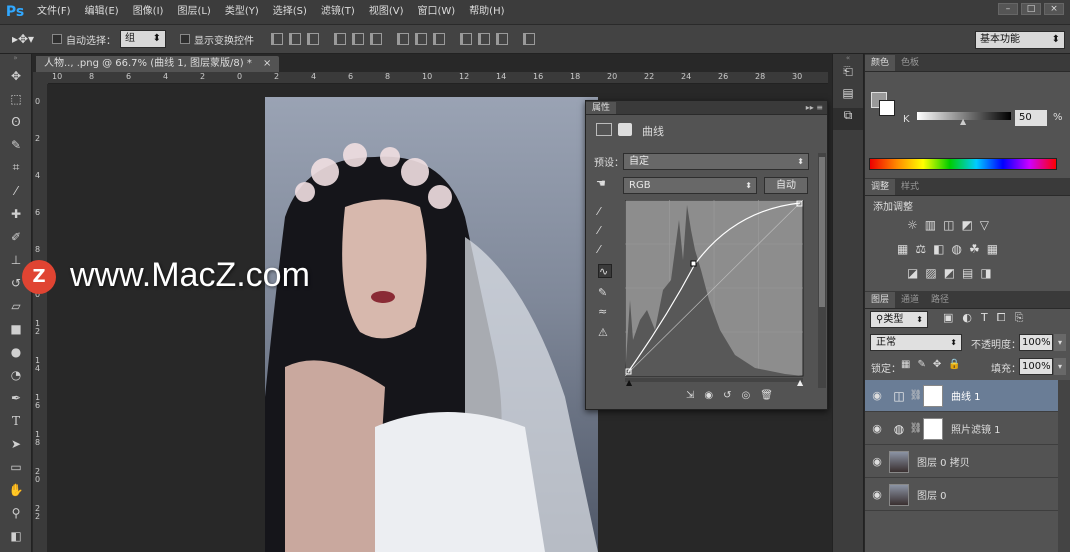 Image resolution: width=1070 pixels, height=552 pixels. I want to click on clip-to-layer-icon: ⇲, so click(690, 398).